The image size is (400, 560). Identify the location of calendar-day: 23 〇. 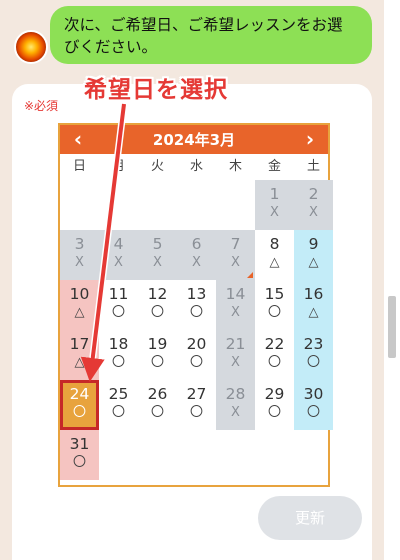
(313, 355).